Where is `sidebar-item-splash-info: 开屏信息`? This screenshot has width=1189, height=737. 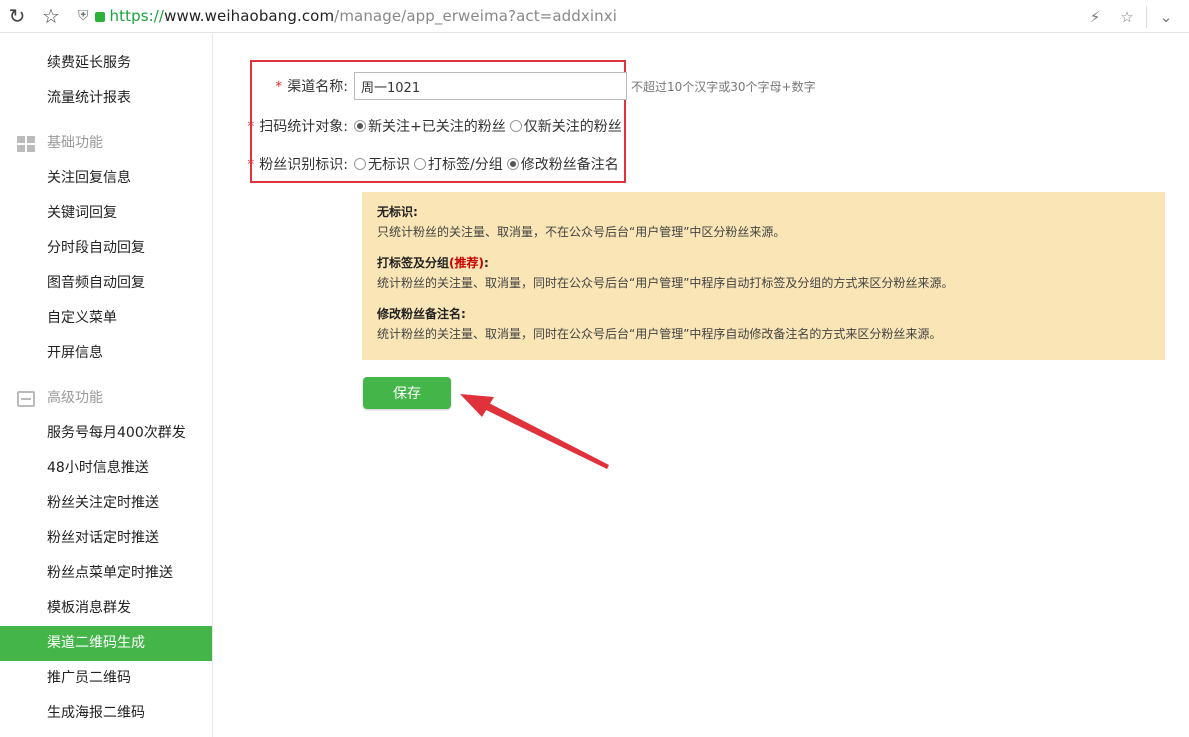 sidebar-item-splash-info: 开屏信息 is located at coordinates (106, 353).